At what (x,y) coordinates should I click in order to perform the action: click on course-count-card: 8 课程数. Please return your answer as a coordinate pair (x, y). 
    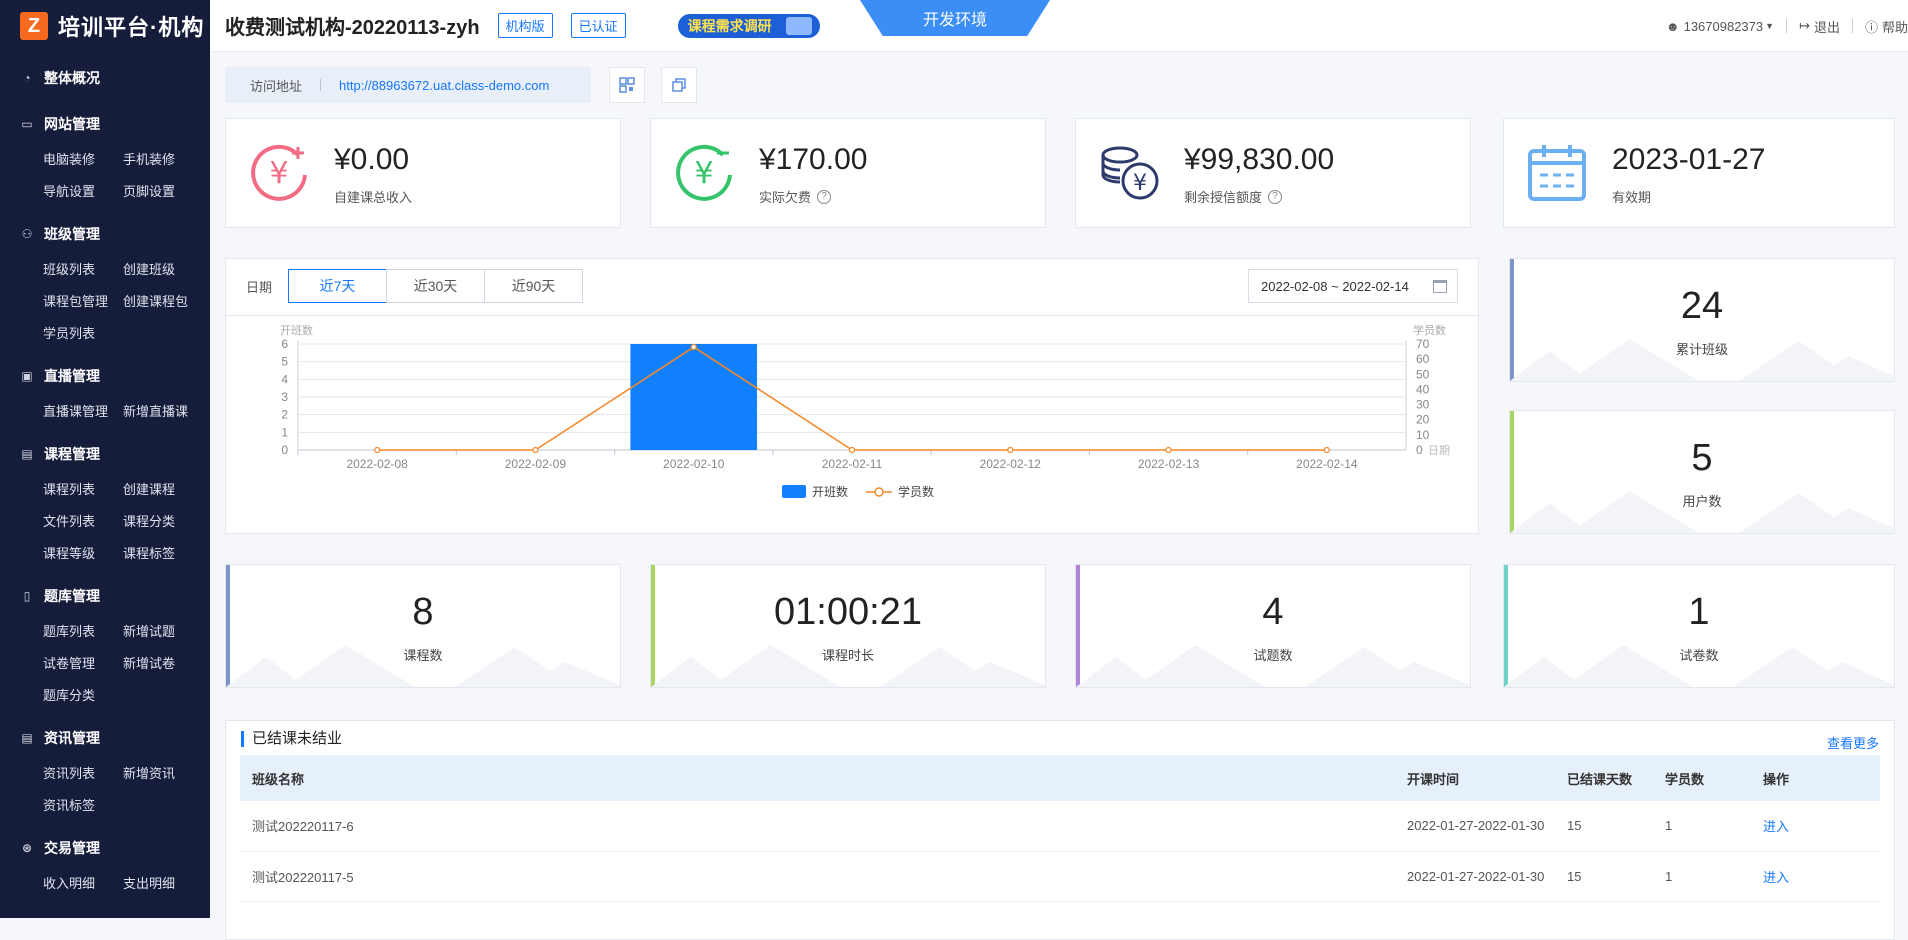
    Looking at the image, I should click on (423, 626).